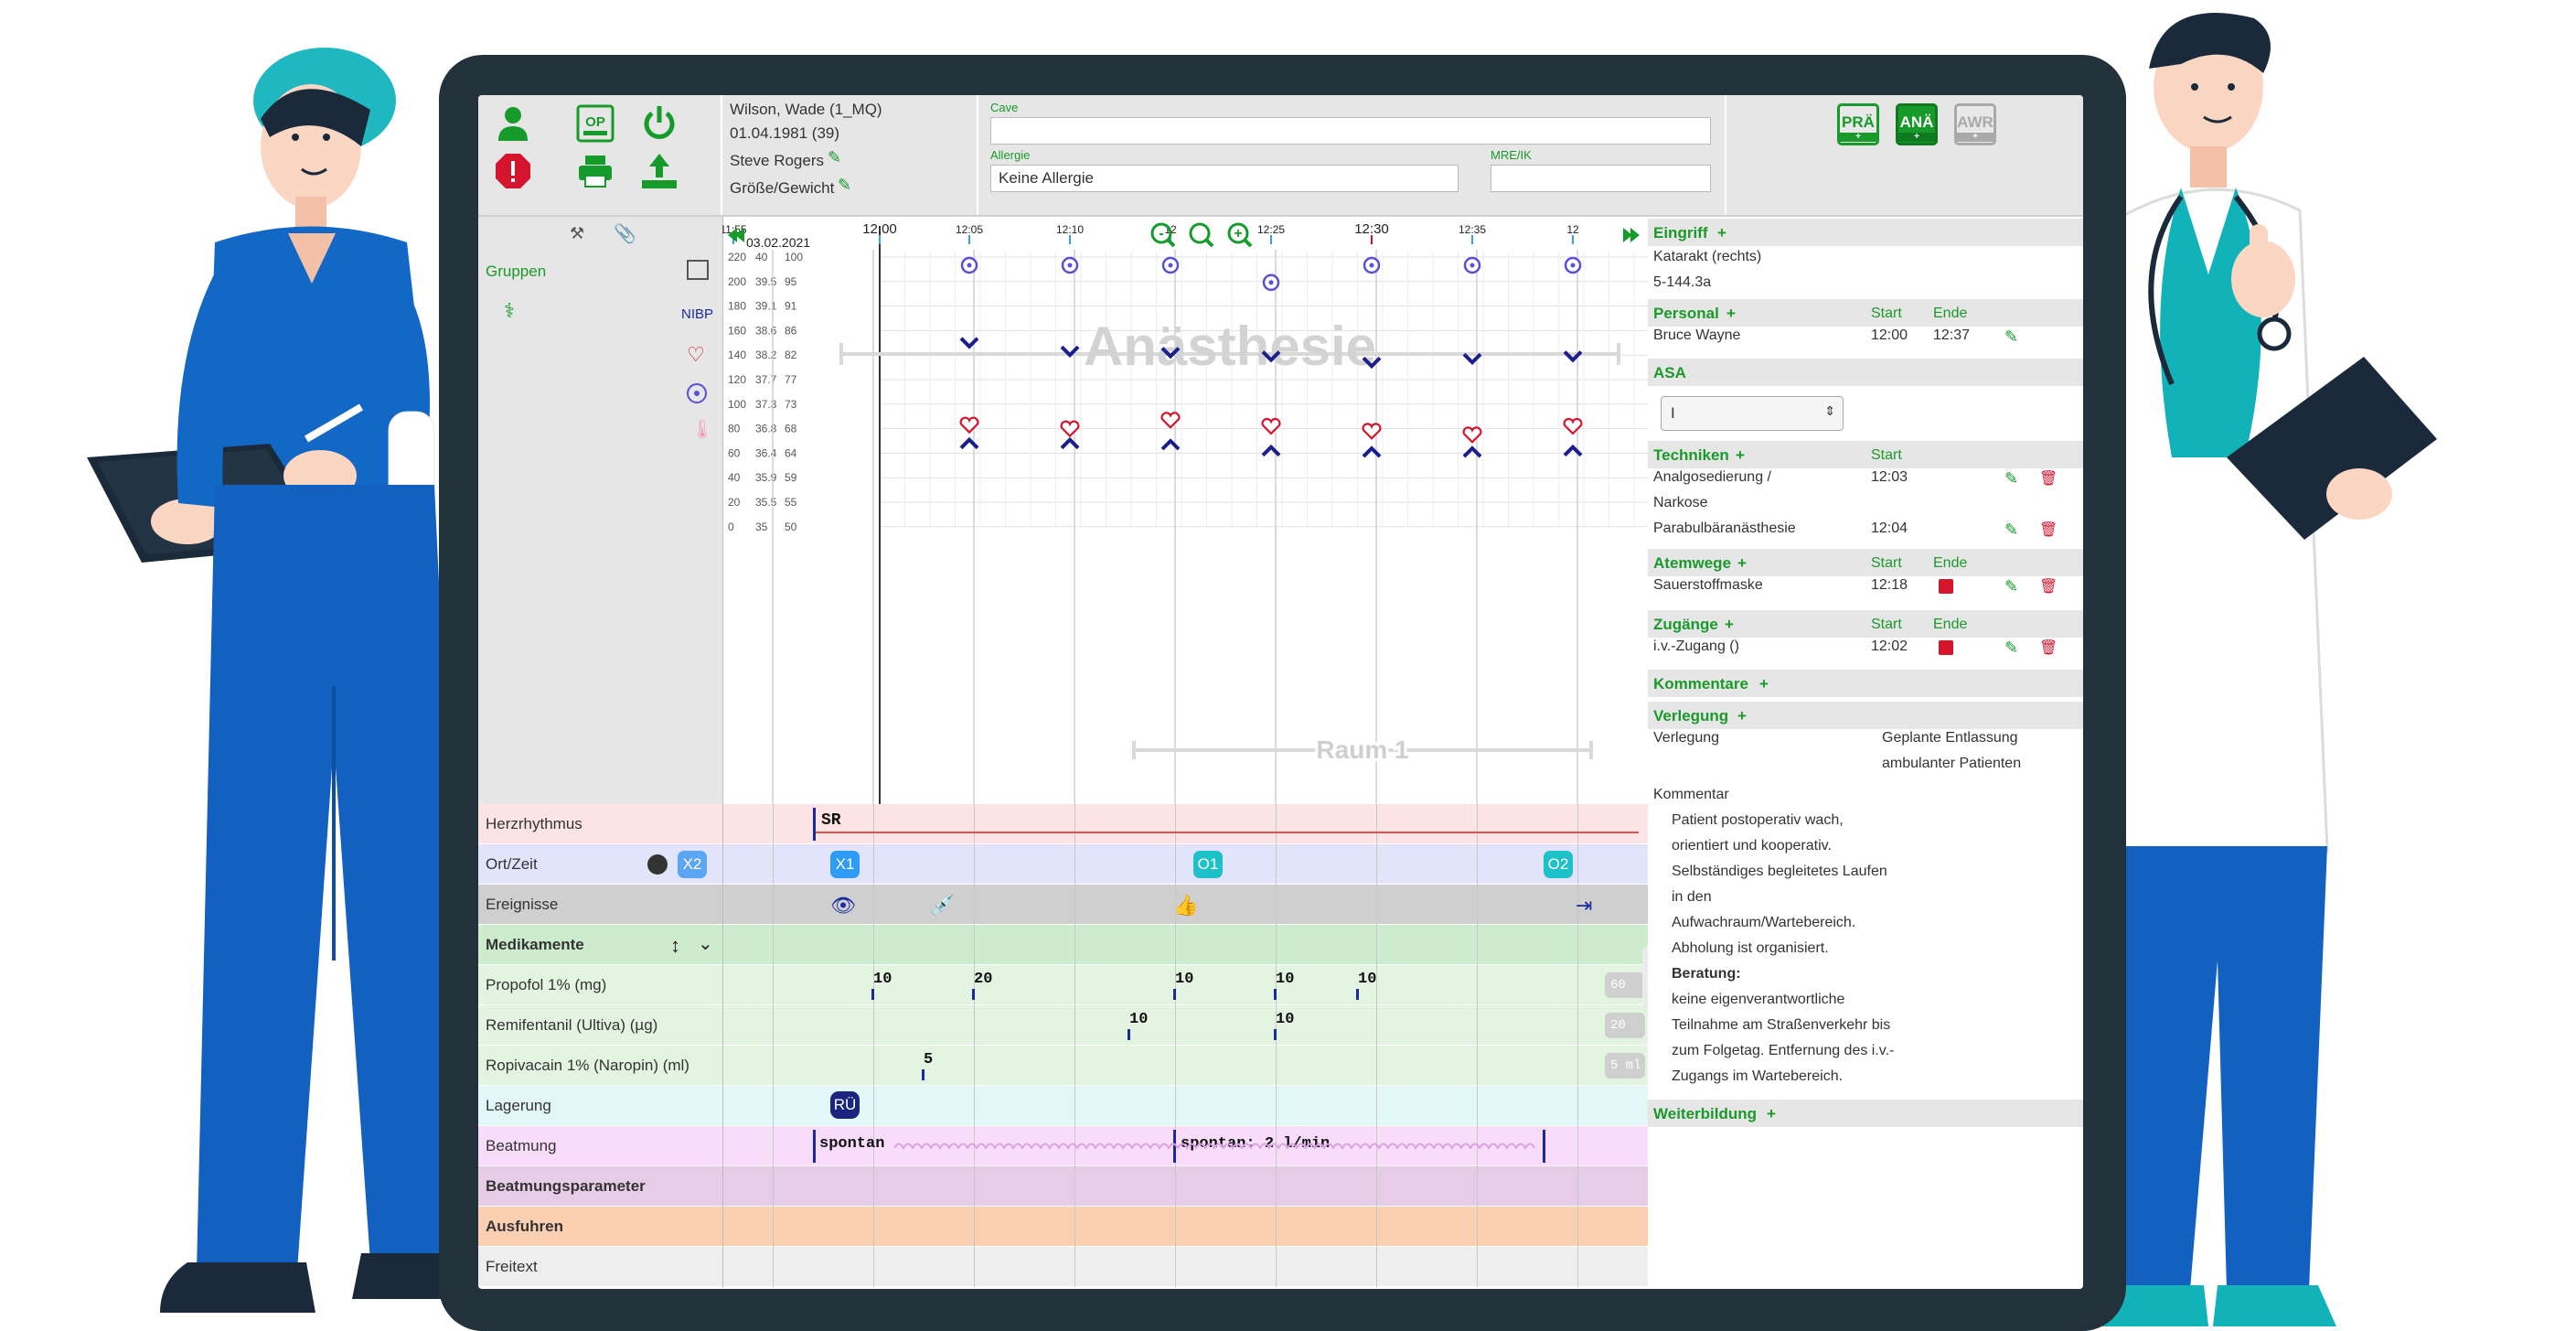 This screenshot has width=2576, height=1331. What do you see at coordinates (659, 123) in the screenshot?
I see `power-icon` at bounding box center [659, 123].